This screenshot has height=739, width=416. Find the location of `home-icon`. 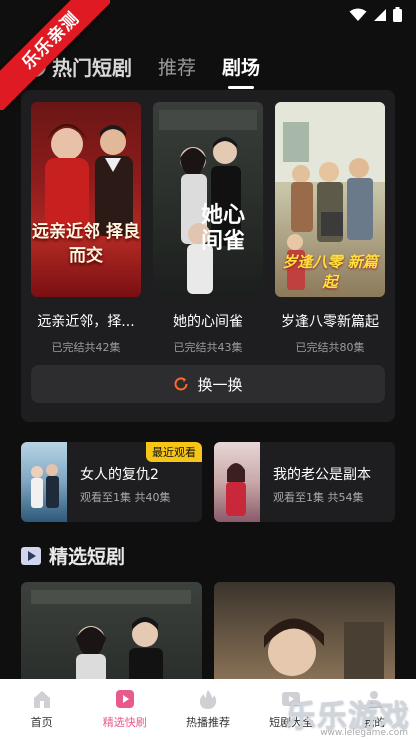

home-icon is located at coordinates (41, 699).